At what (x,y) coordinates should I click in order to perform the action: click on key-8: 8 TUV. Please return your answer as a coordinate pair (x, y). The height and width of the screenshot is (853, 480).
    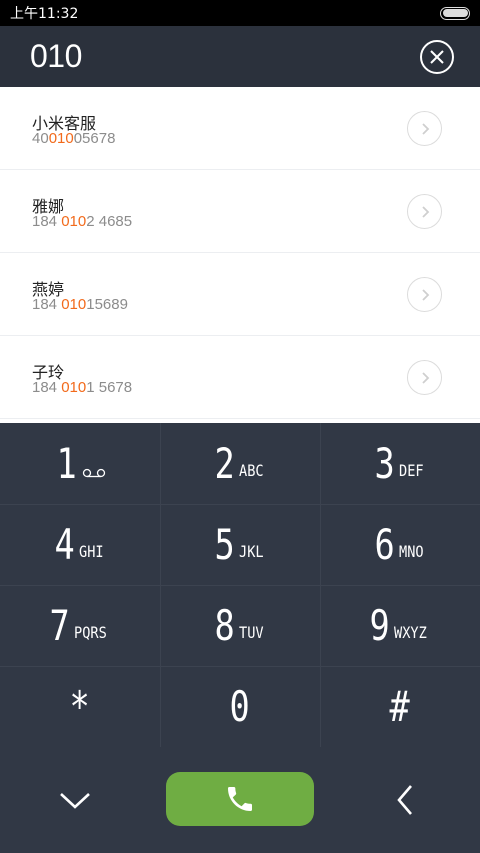
    Looking at the image, I should click on (240, 625).